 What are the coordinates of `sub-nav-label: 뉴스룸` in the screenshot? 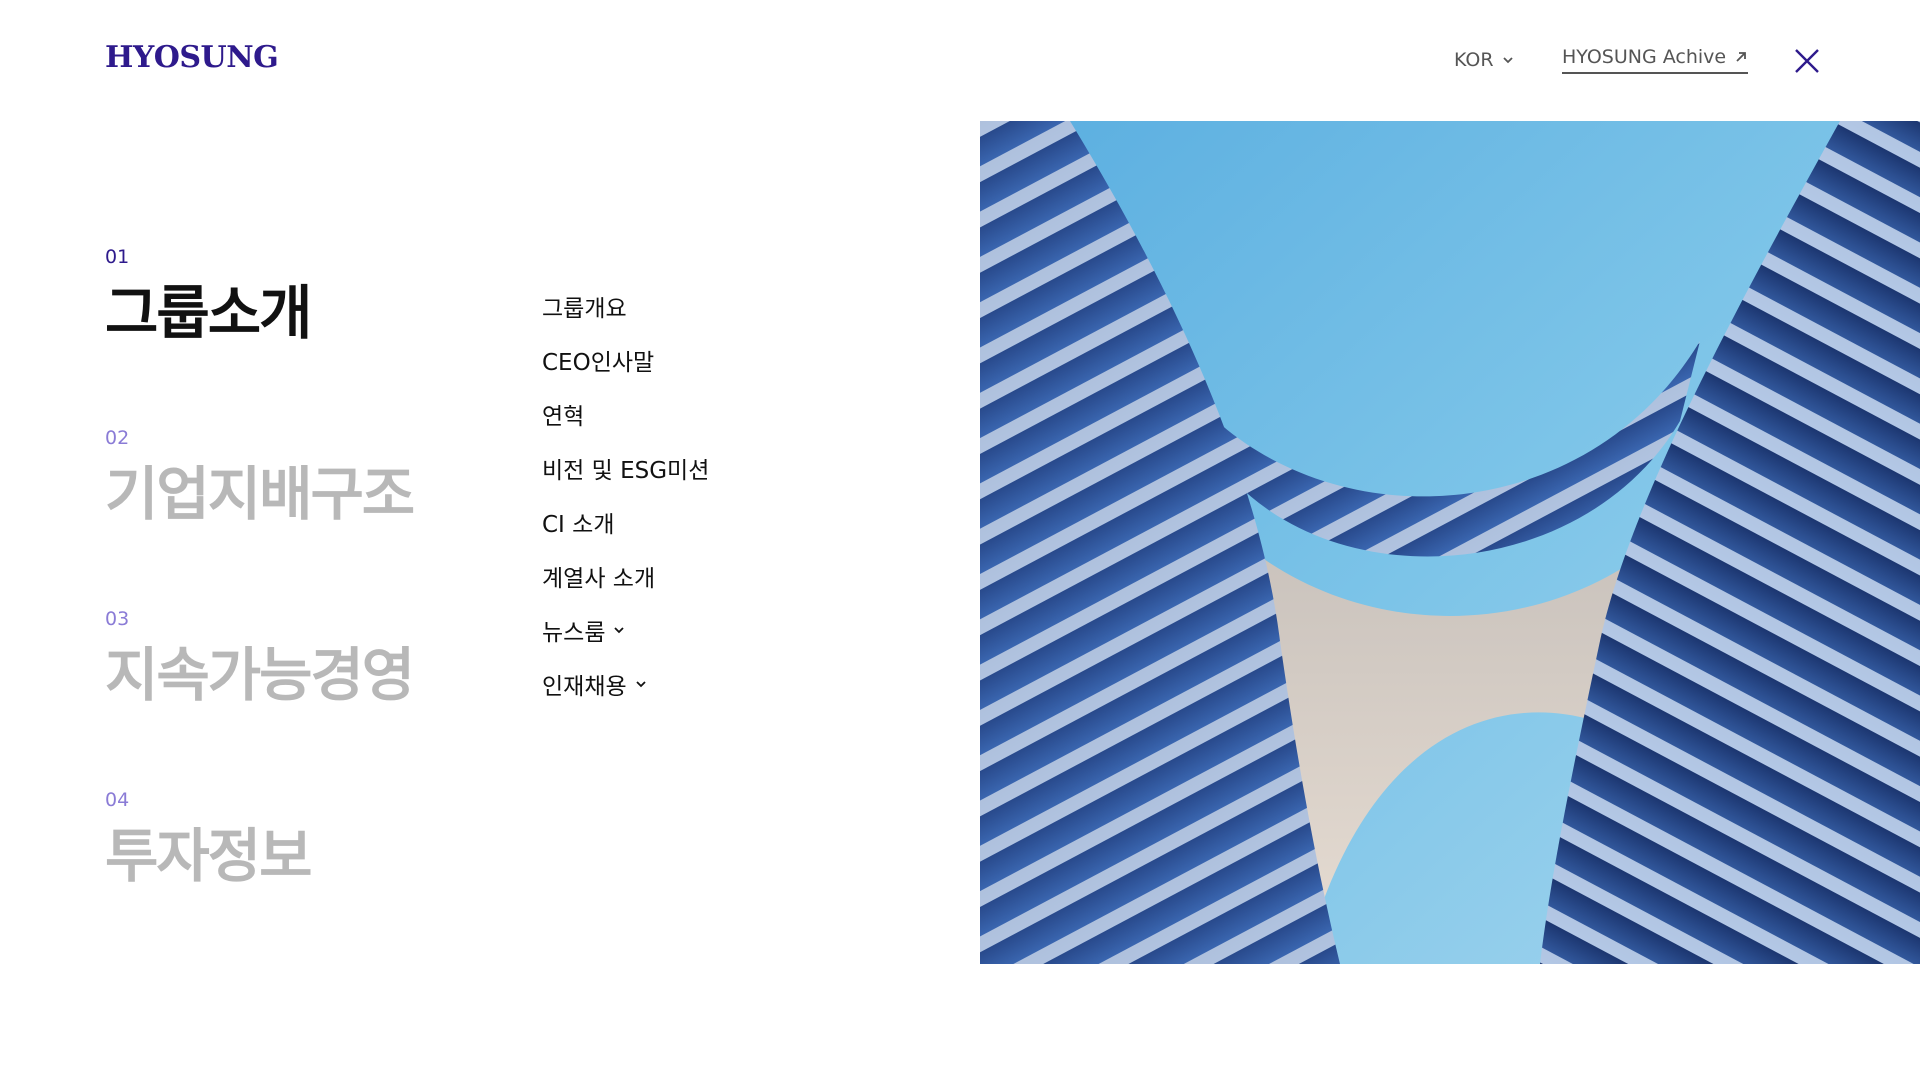 It's located at (574, 633).